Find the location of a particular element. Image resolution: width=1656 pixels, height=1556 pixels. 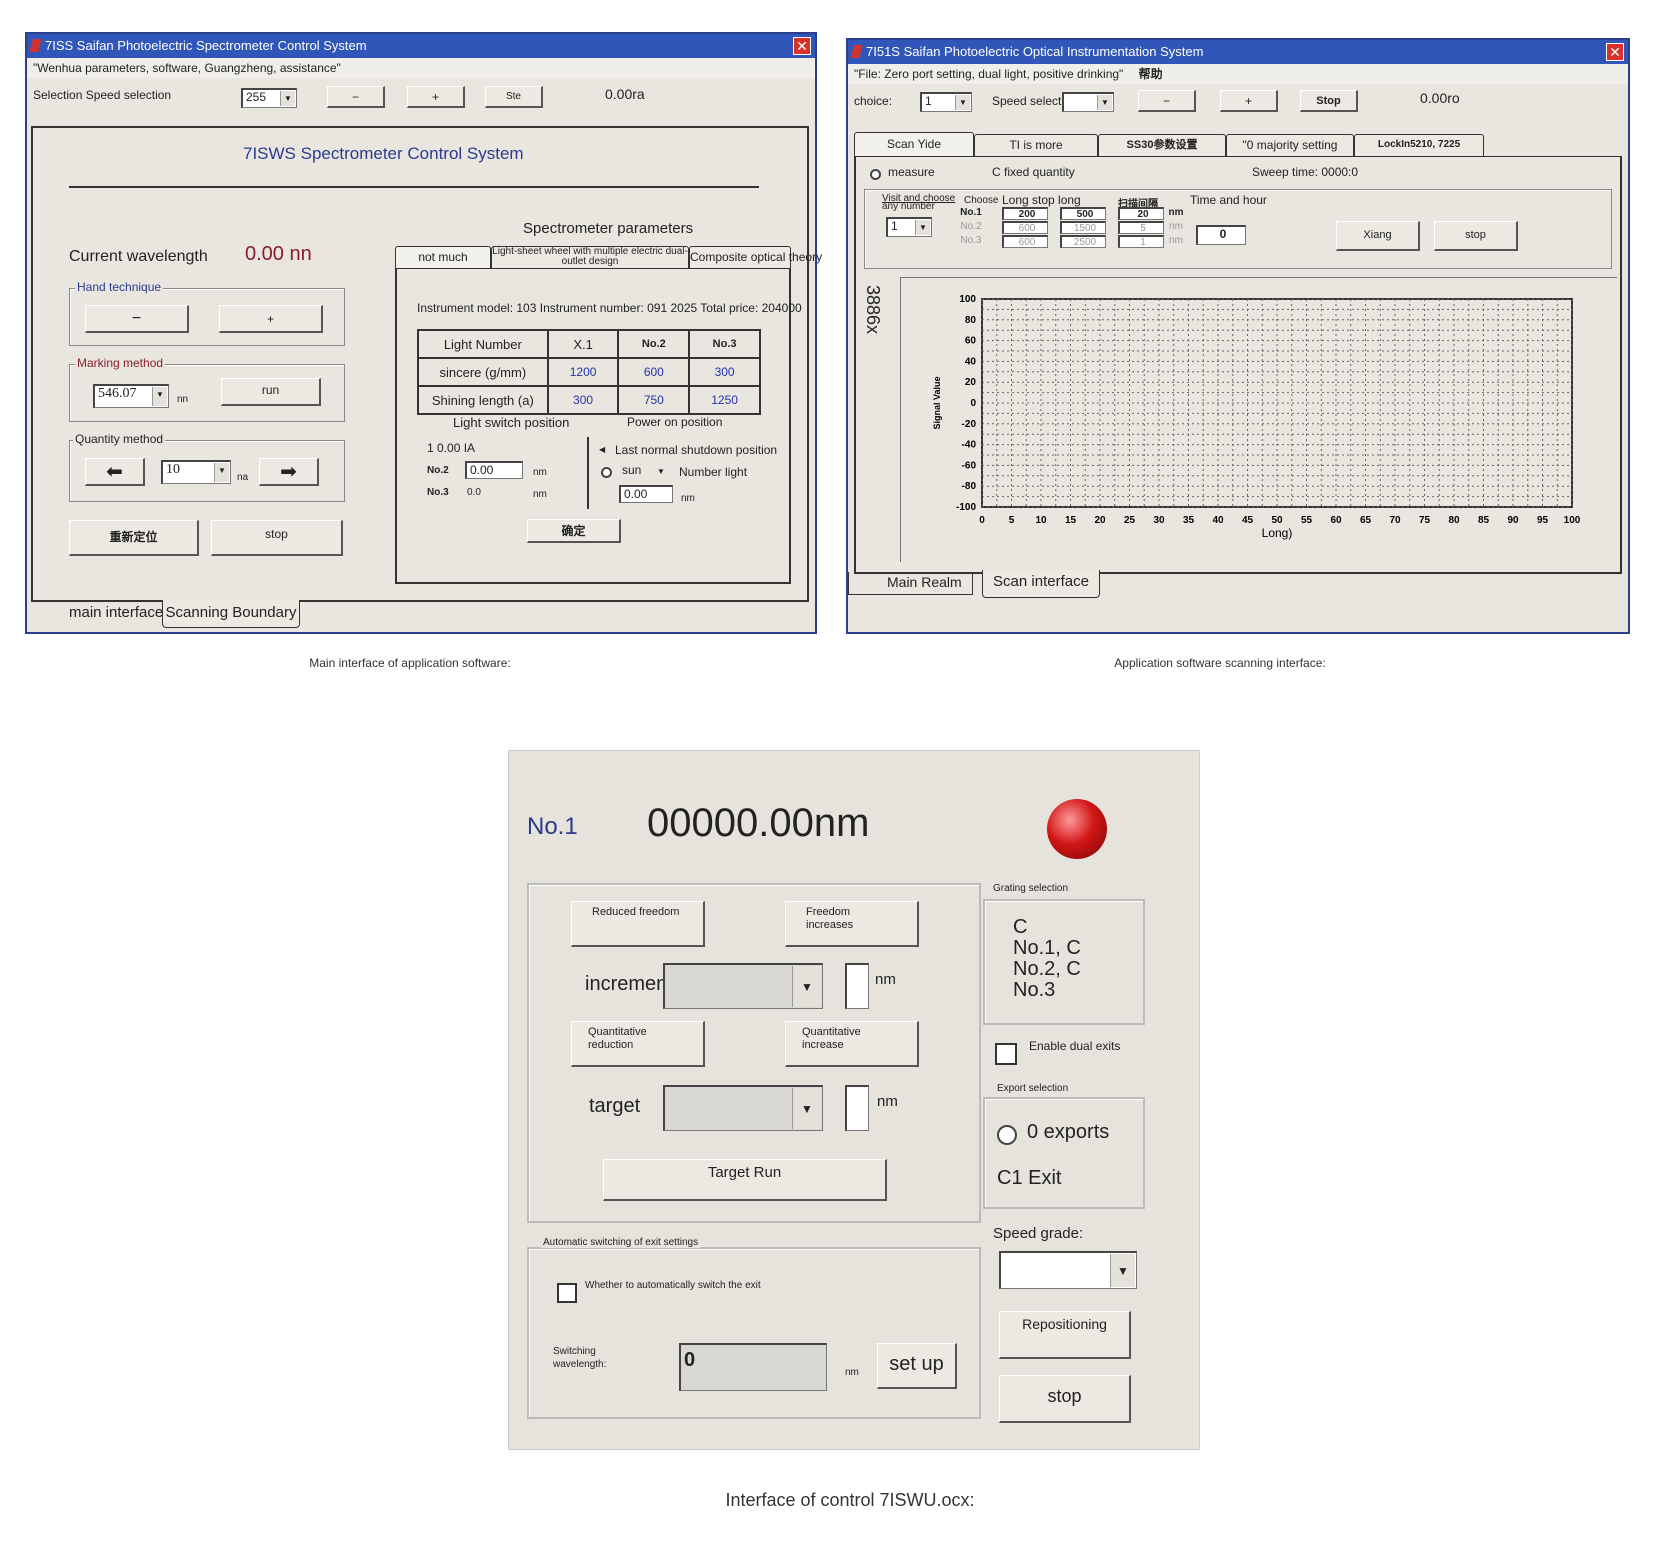

scan-speed-select: ▼ is located at coordinates (1088, 102).